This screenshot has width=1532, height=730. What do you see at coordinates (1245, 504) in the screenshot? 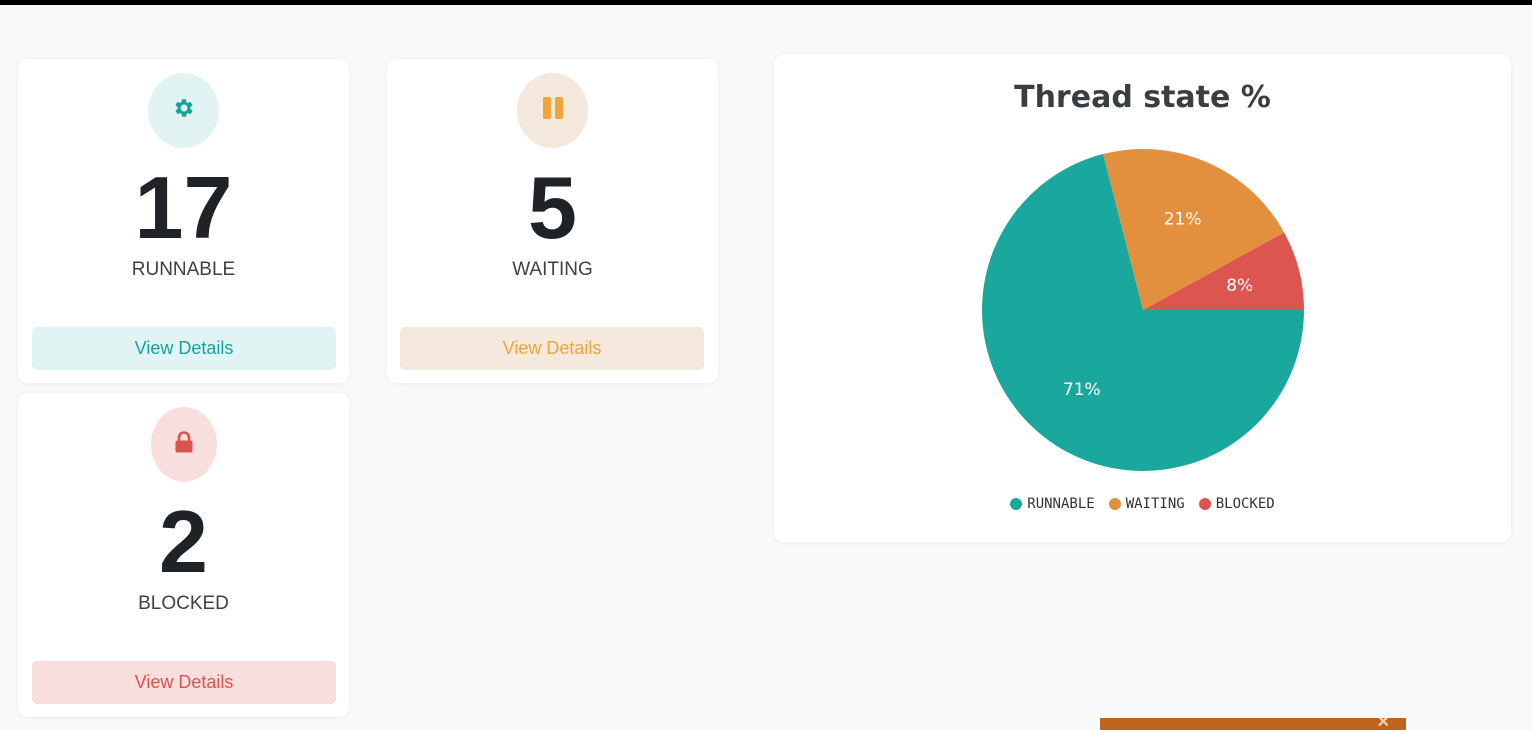
I see `legend-label-blocked: BLOCKED` at bounding box center [1245, 504].